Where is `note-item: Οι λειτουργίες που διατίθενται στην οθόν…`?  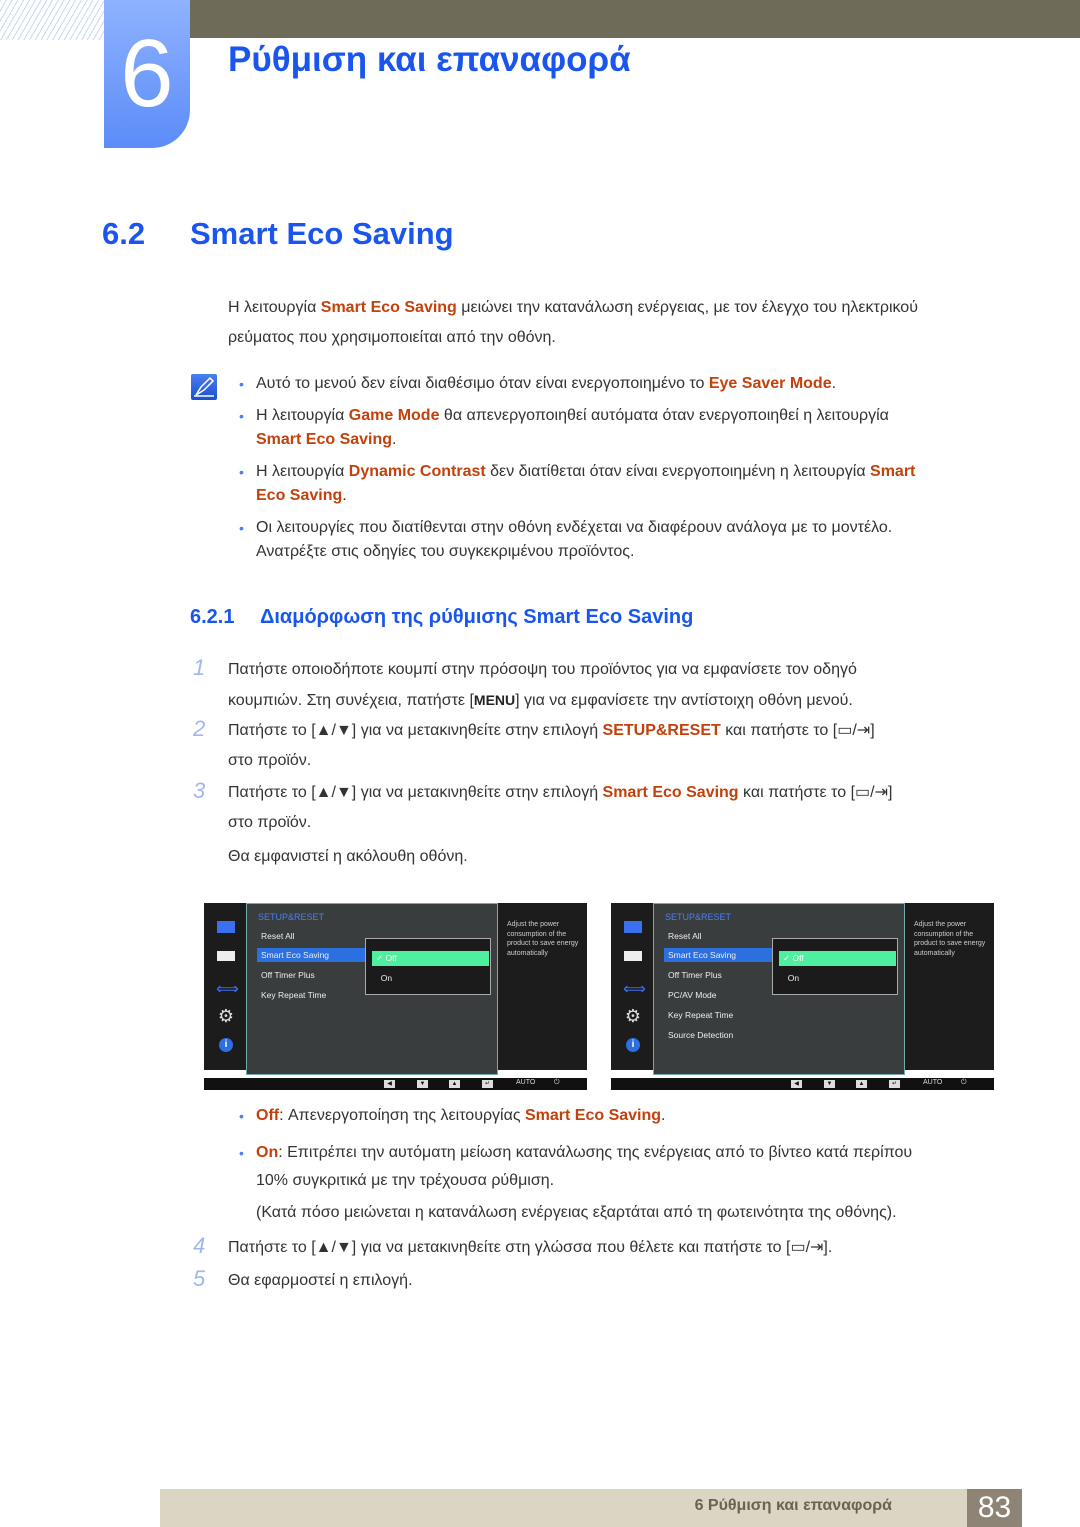 note-item: Οι λειτουργίες που διατίθενται στην οθόν… is located at coordinates (617, 540).